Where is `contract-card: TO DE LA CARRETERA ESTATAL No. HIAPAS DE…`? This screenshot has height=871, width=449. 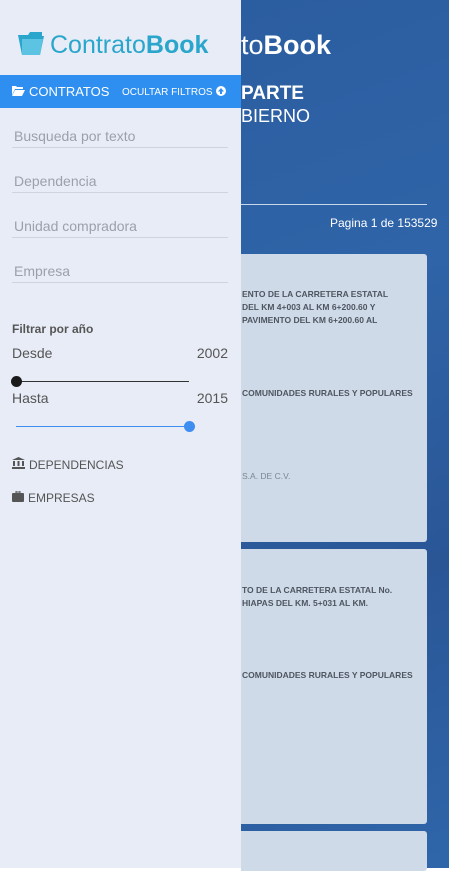 contract-card: TO DE LA CARRETERA ESTATAL No. HIAPAS DE… is located at coordinates (334, 686).